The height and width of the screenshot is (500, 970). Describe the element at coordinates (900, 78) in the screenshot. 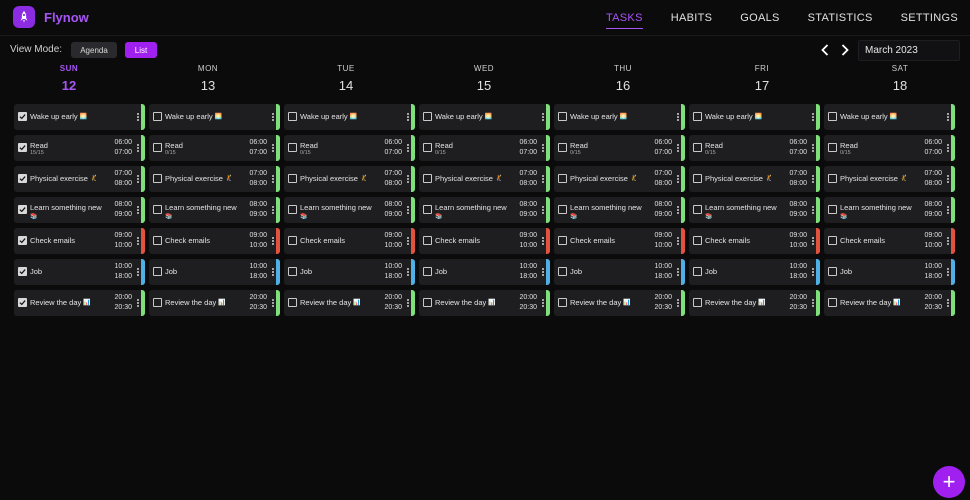

I see `day-header-sat: SAT 18` at that location.